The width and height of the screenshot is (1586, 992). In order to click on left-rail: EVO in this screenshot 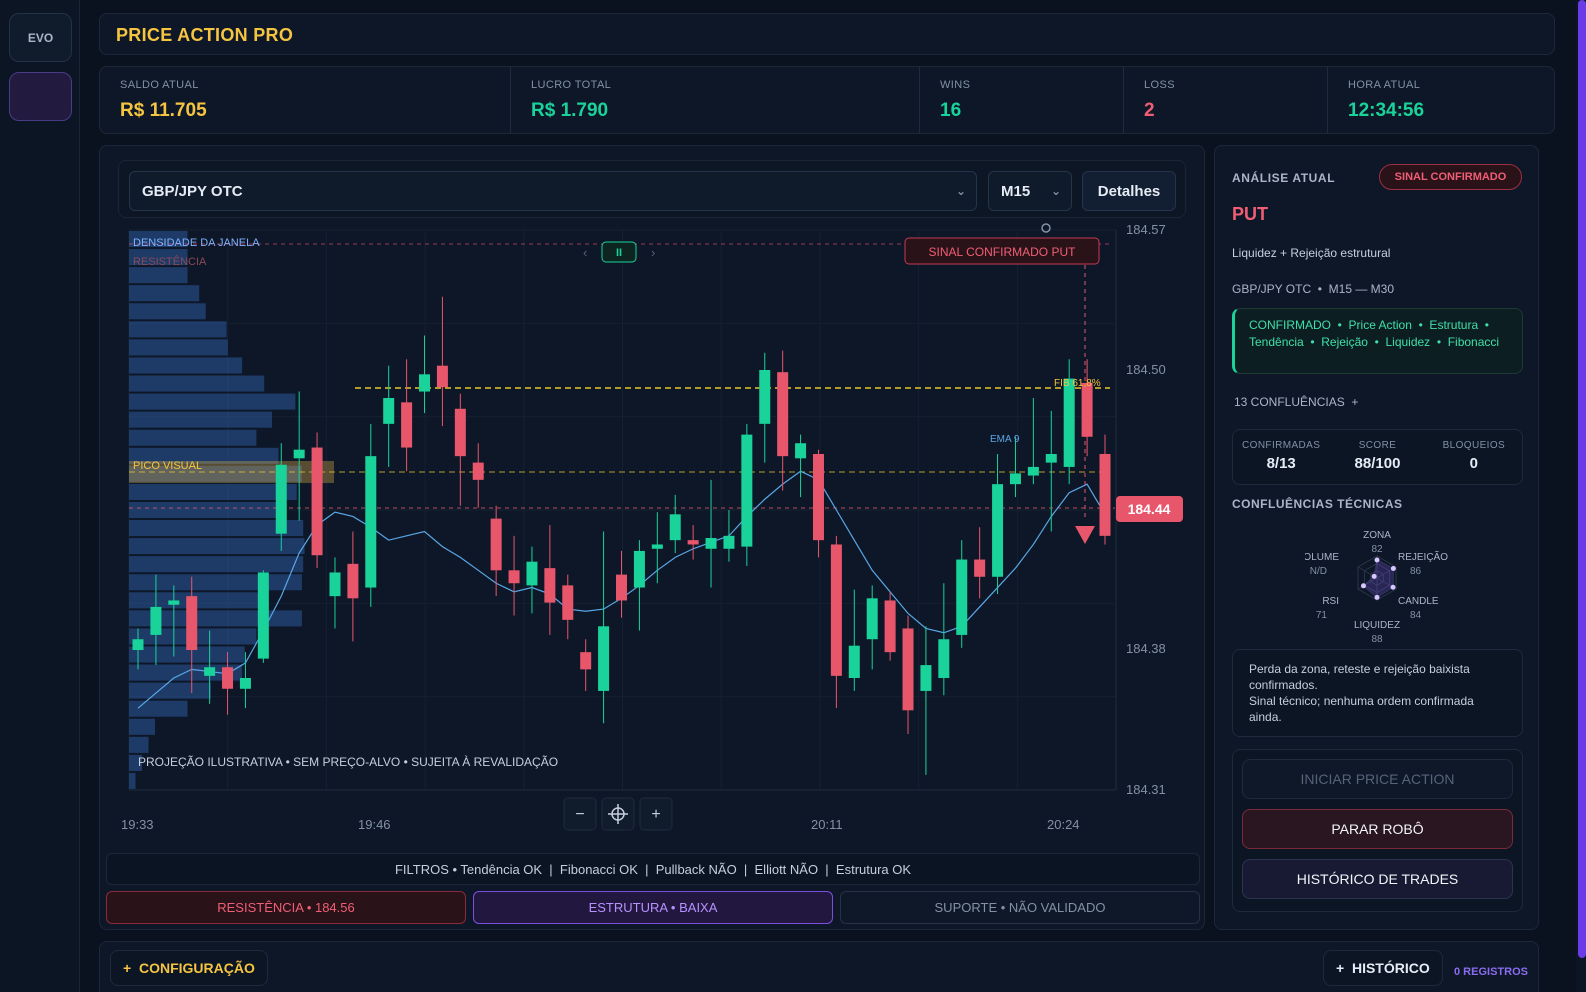, I will do `click(40, 496)`.